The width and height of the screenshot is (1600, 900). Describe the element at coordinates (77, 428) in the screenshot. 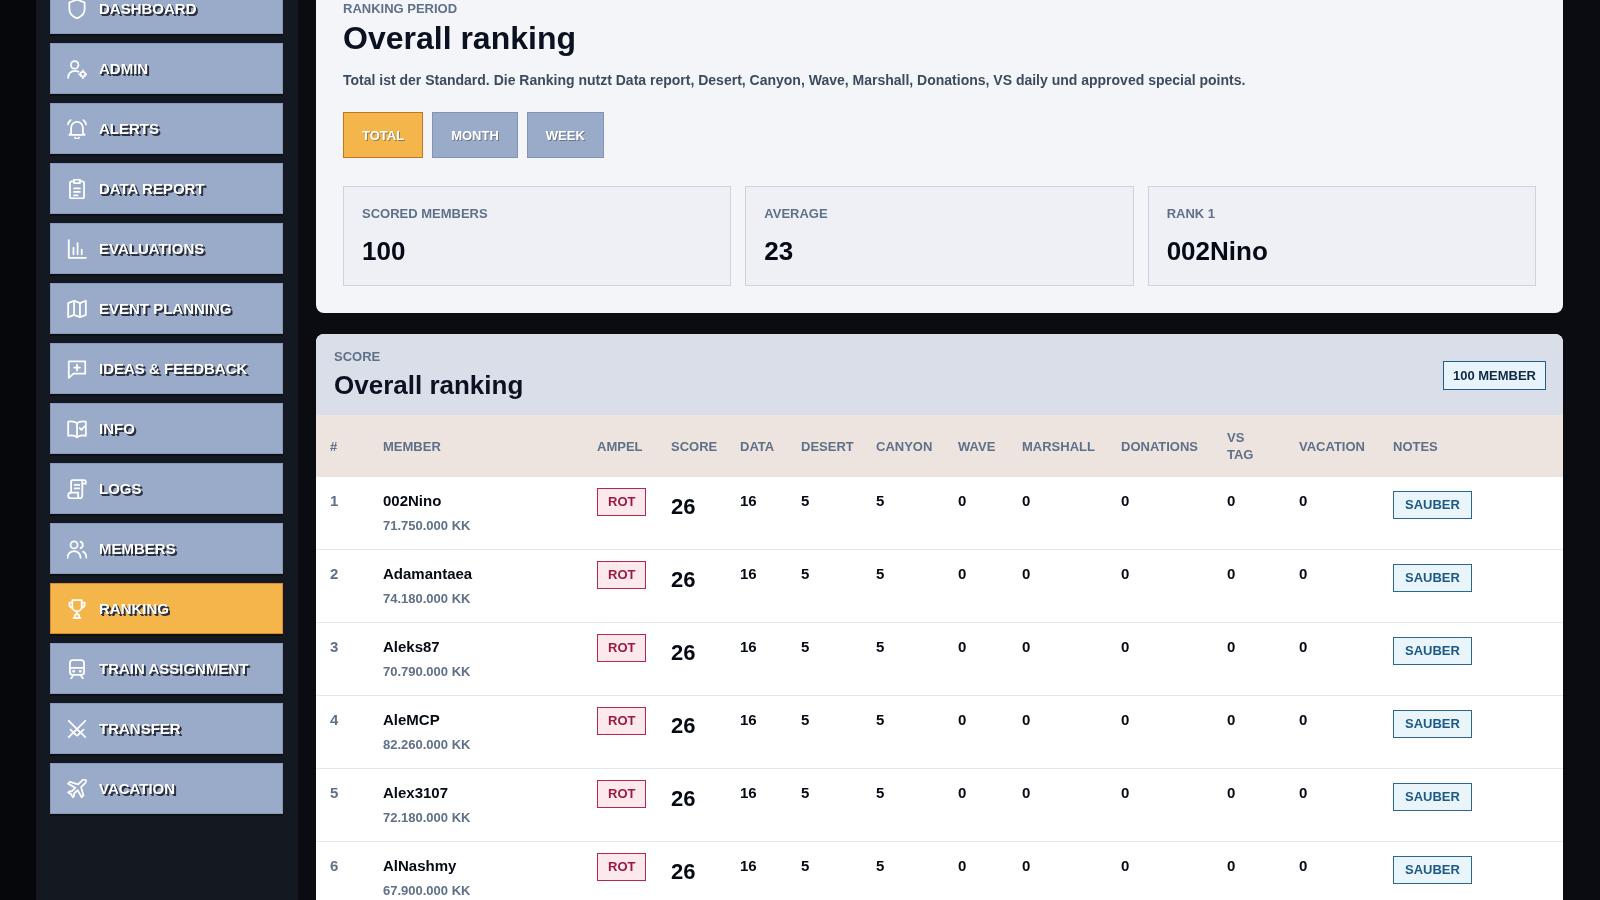

I see `book-check-icon` at that location.